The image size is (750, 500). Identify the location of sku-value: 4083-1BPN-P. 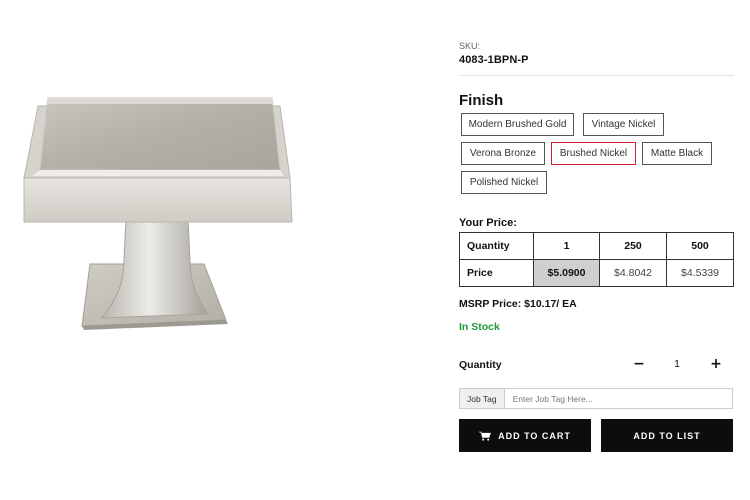
(494, 60).